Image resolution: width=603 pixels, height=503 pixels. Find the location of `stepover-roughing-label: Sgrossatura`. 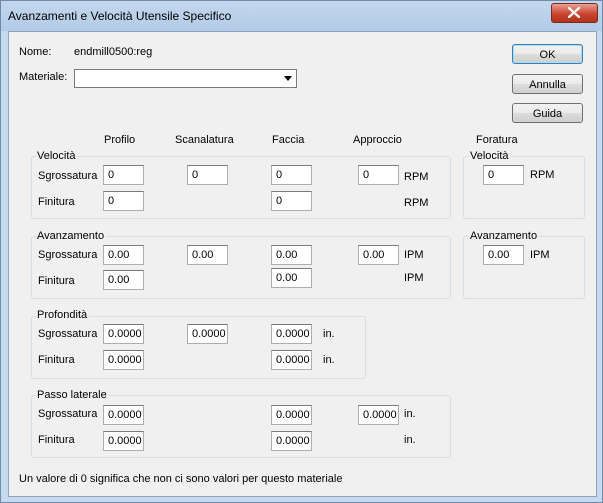

stepover-roughing-label: Sgrossatura is located at coordinates (68, 414).